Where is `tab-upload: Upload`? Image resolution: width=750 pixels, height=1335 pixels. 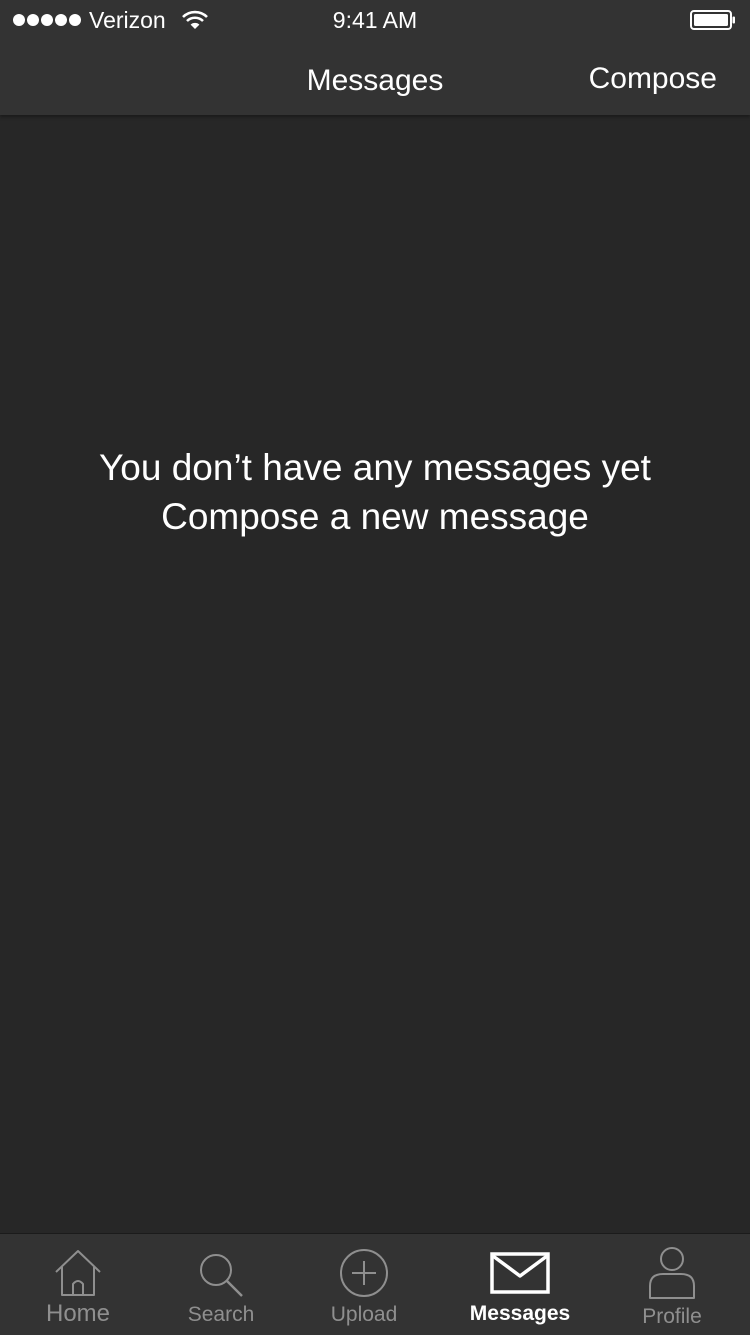 tab-upload: Upload is located at coordinates (364, 1284).